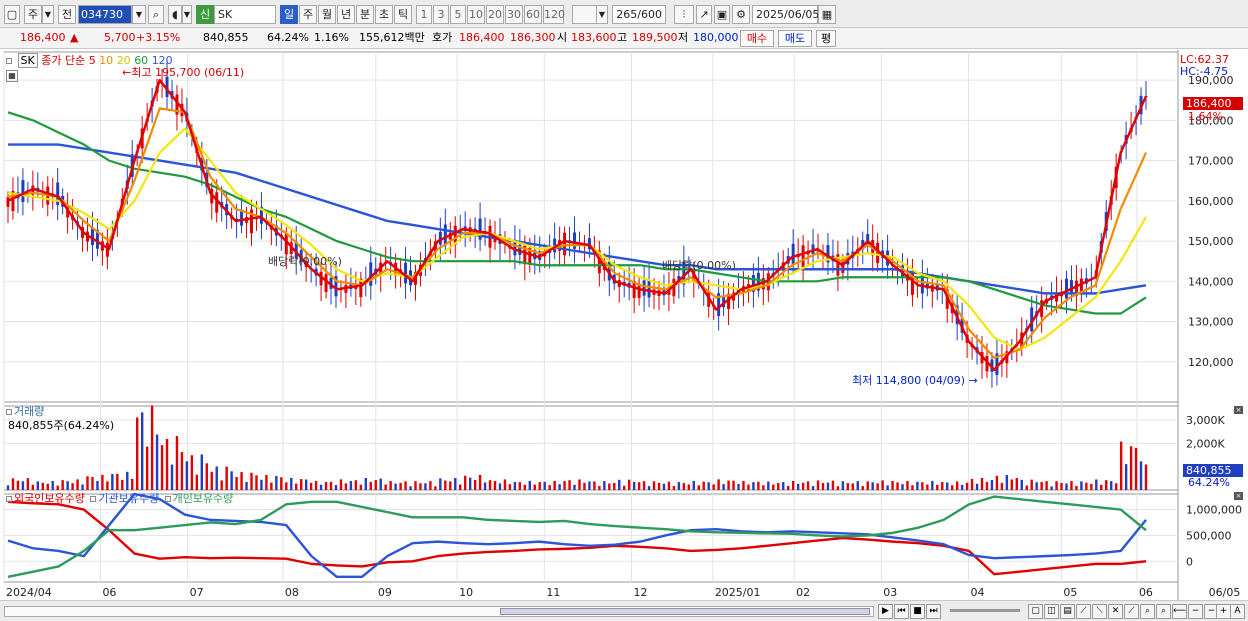 The height and width of the screenshot is (621, 1248). What do you see at coordinates (385, 592) in the screenshot?
I see `x-tick-label: 09` at bounding box center [385, 592].